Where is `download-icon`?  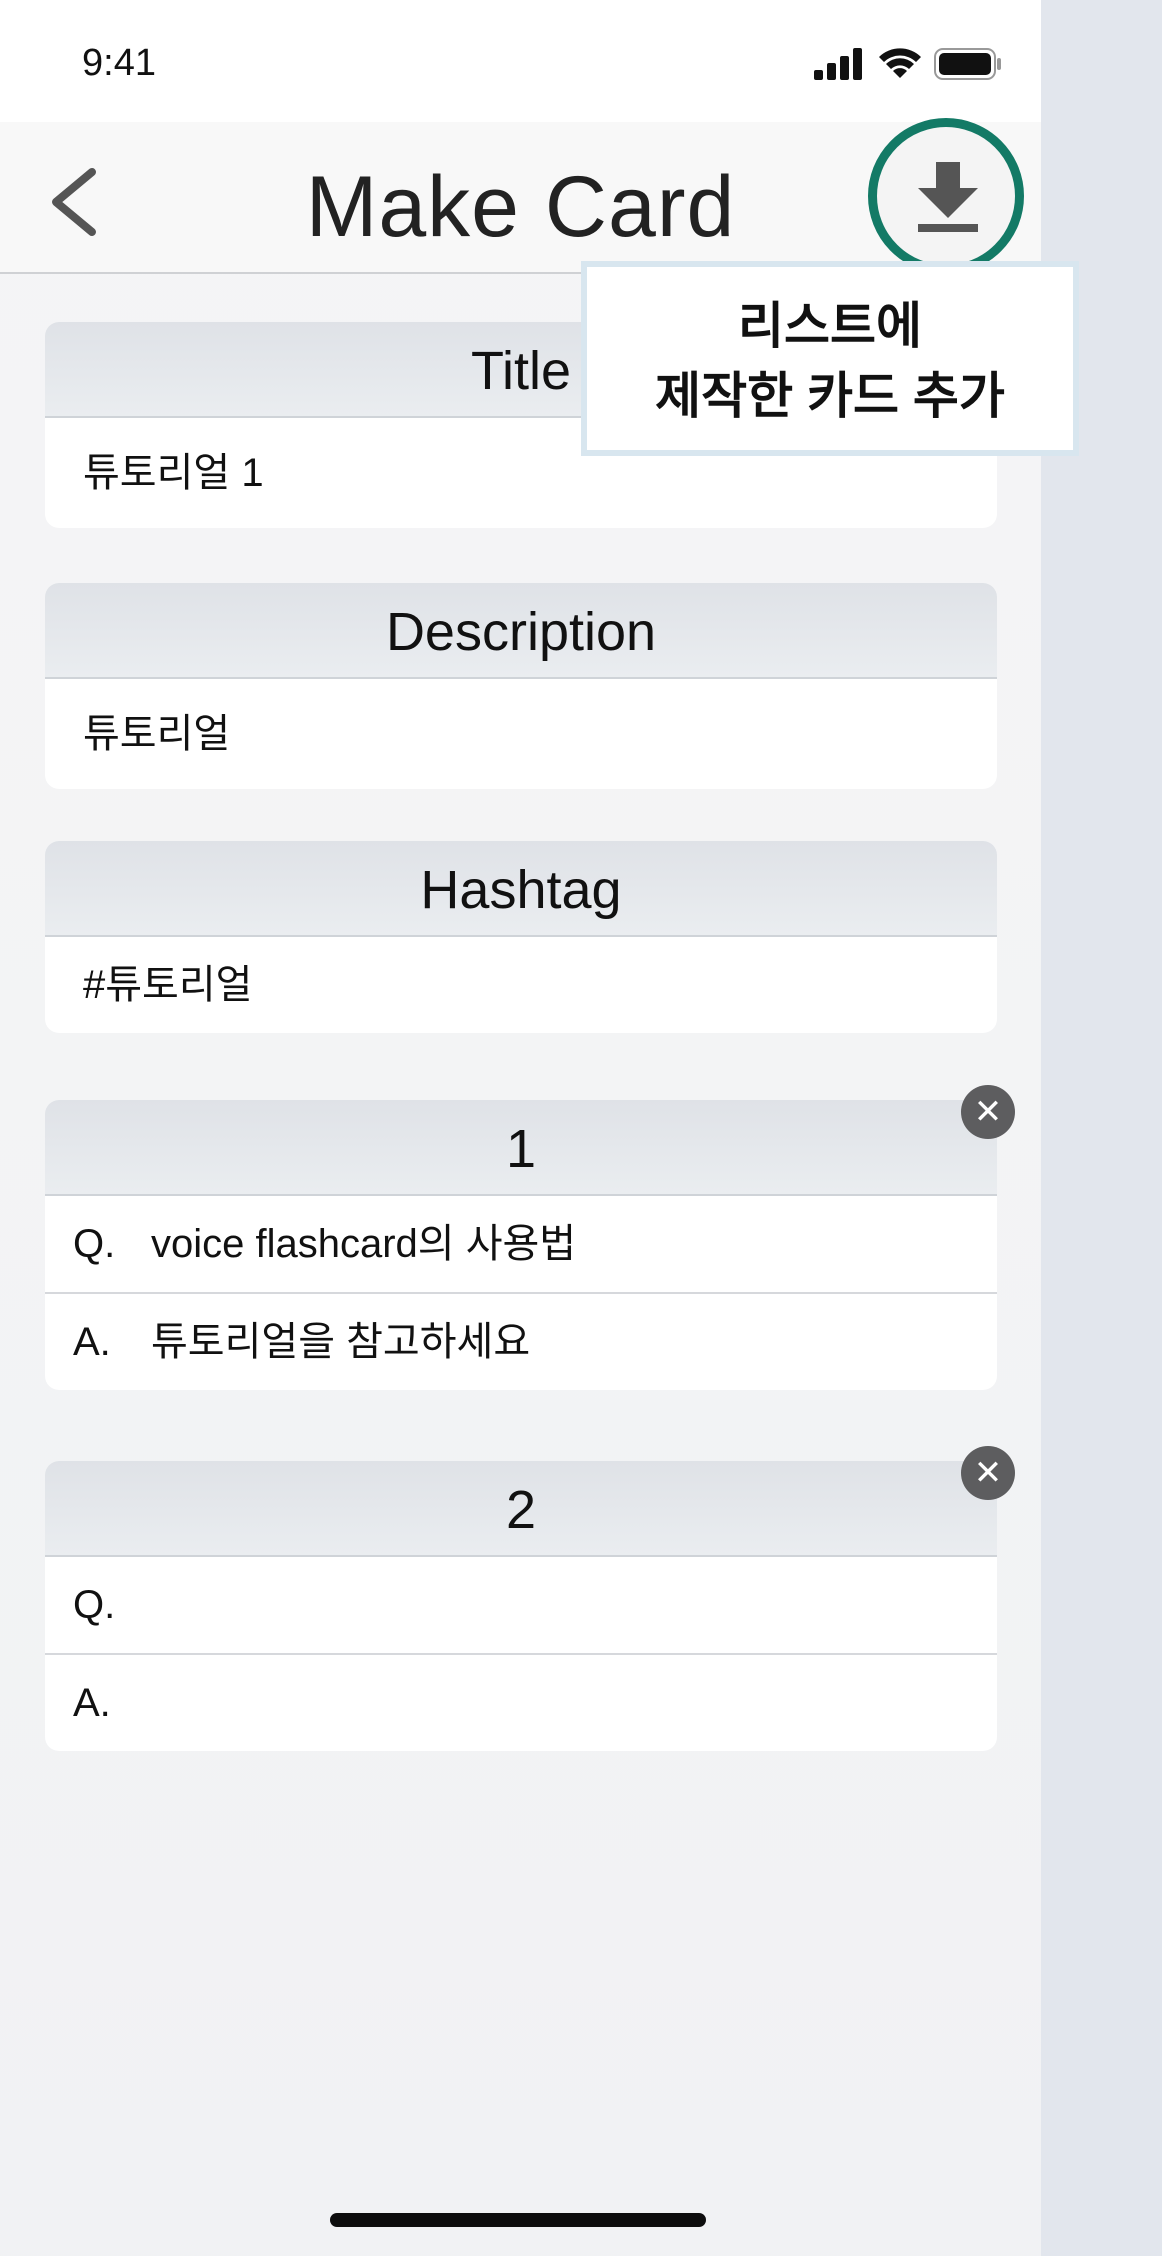
download-icon is located at coordinates (948, 196).